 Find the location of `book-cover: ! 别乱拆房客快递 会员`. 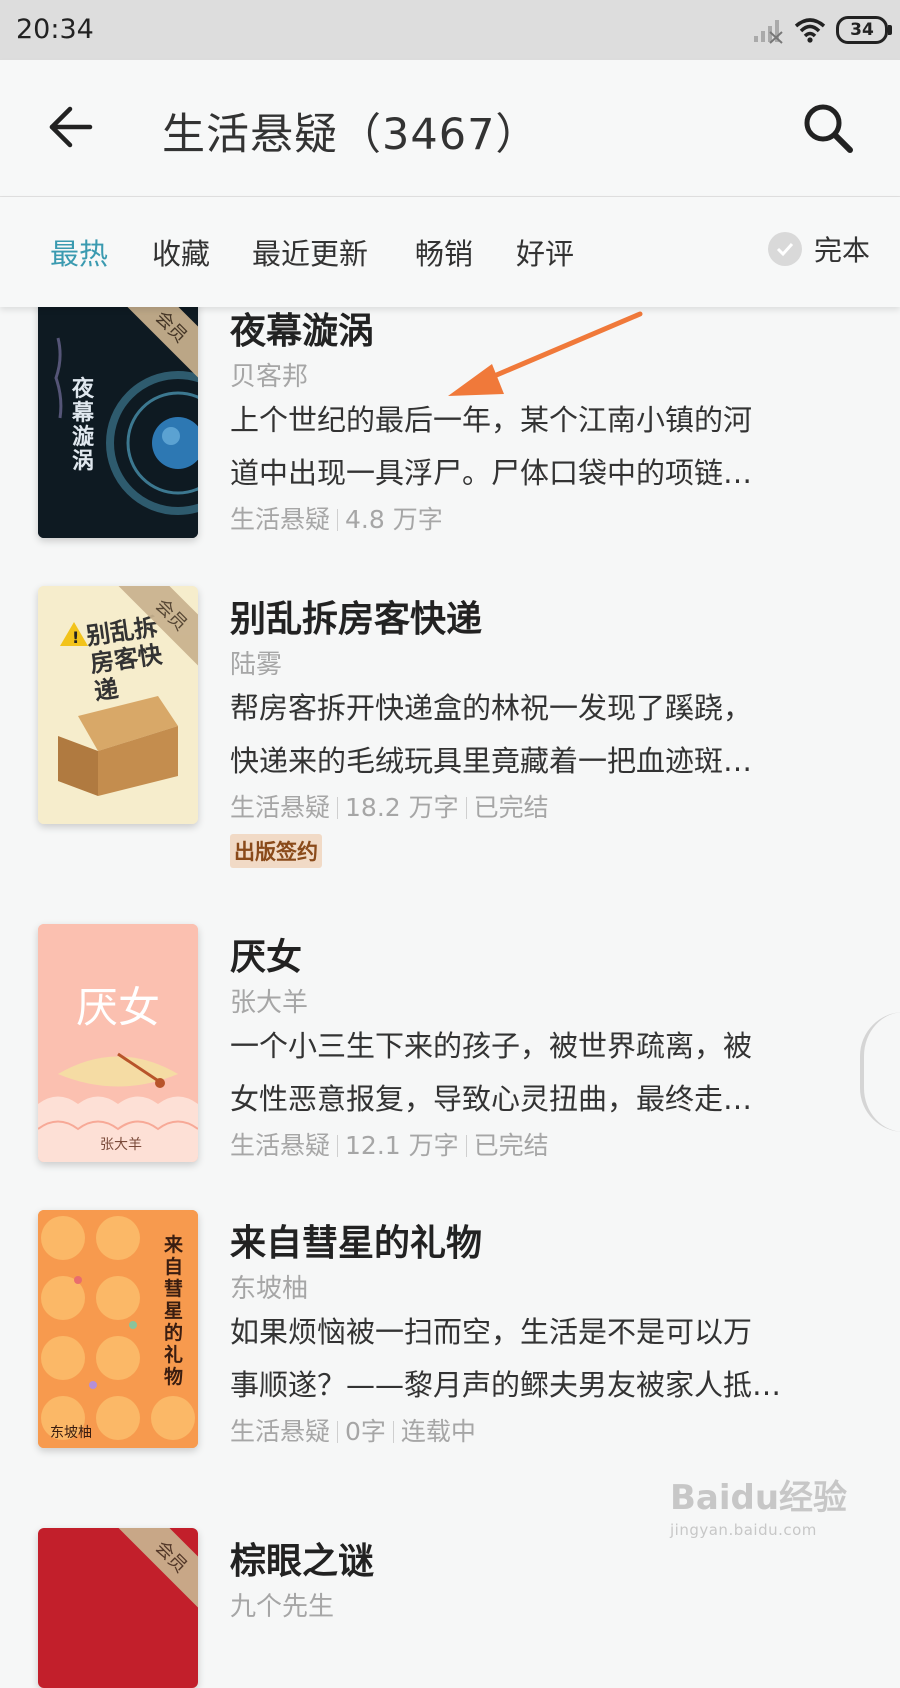

book-cover: ! 别乱拆房客快递 会员 is located at coordinates (118, 705).